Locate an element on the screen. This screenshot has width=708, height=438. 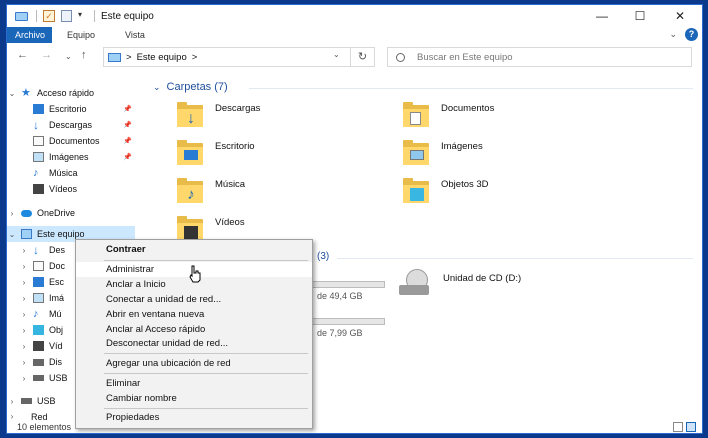
menu-item-eliminar: Eliminar is located at coordinates (194, 383).